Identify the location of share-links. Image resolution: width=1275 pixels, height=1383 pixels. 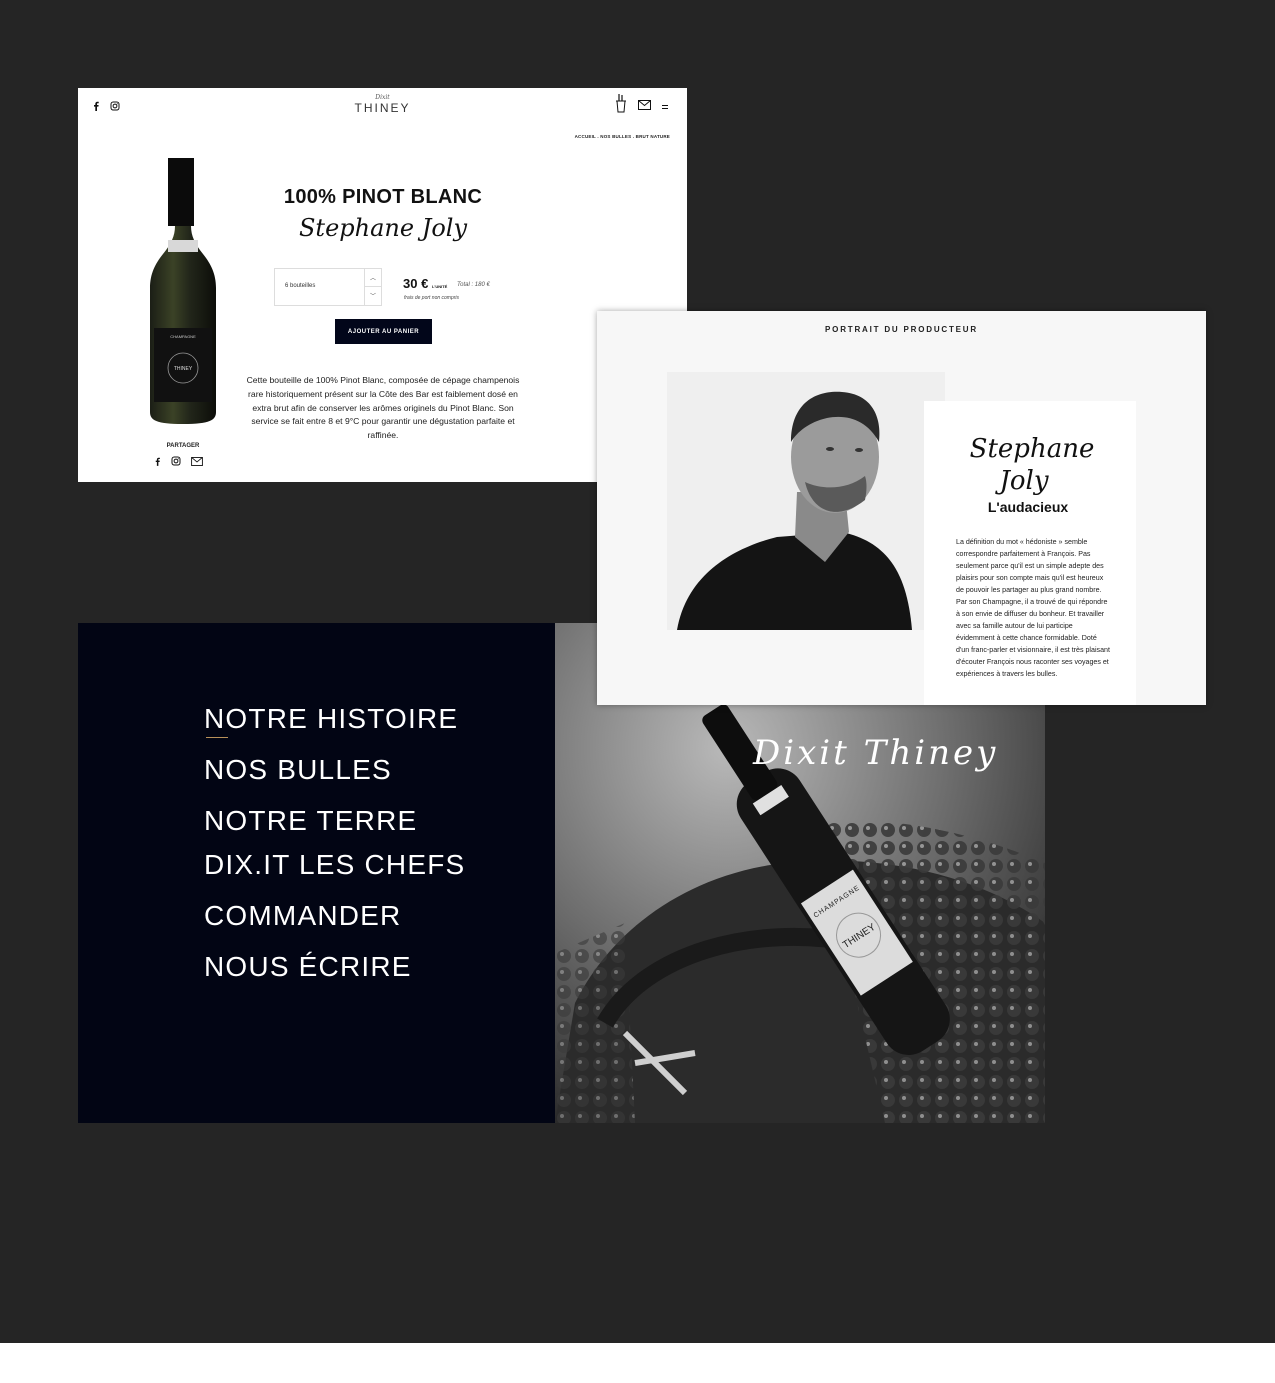
(178, 462).